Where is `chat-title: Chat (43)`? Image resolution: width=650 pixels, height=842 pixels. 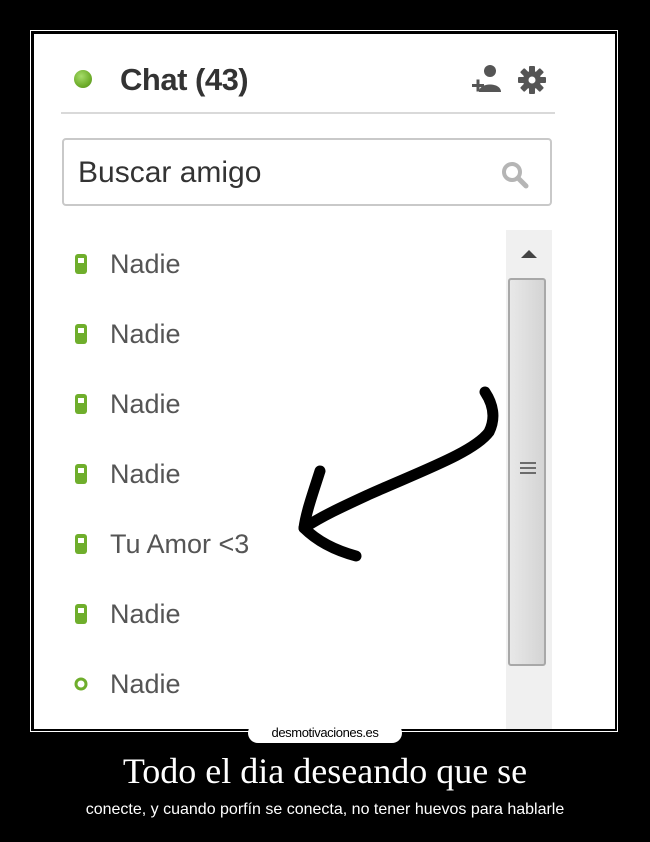 chat-title: Chat (43) is located at coordinates (184, 79).